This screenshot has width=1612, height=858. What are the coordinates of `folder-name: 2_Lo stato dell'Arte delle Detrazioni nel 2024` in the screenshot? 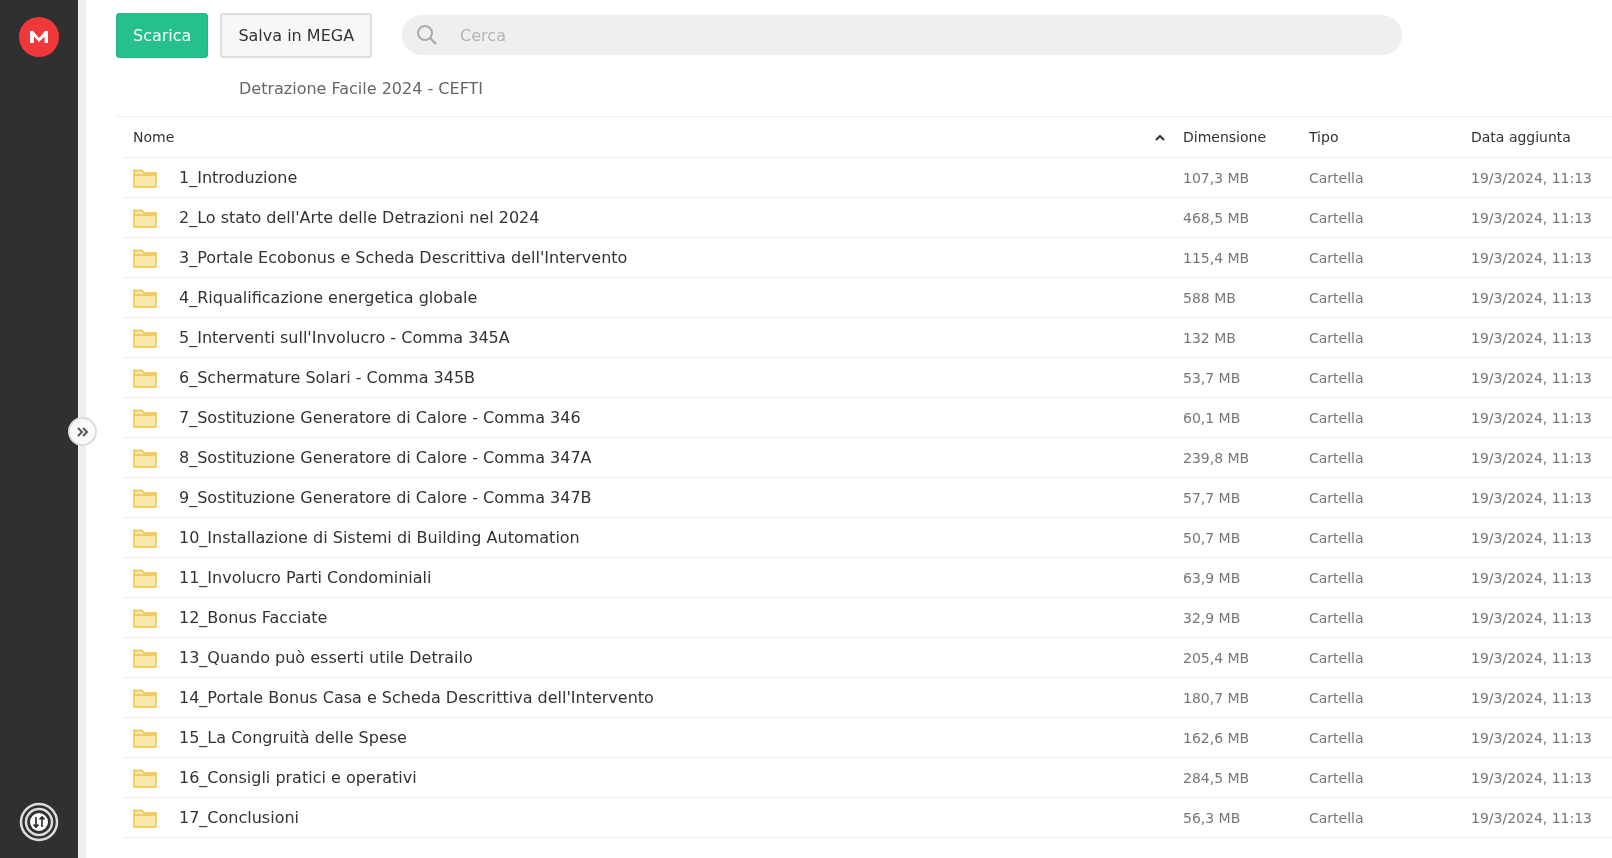 It's located at (359, 217).